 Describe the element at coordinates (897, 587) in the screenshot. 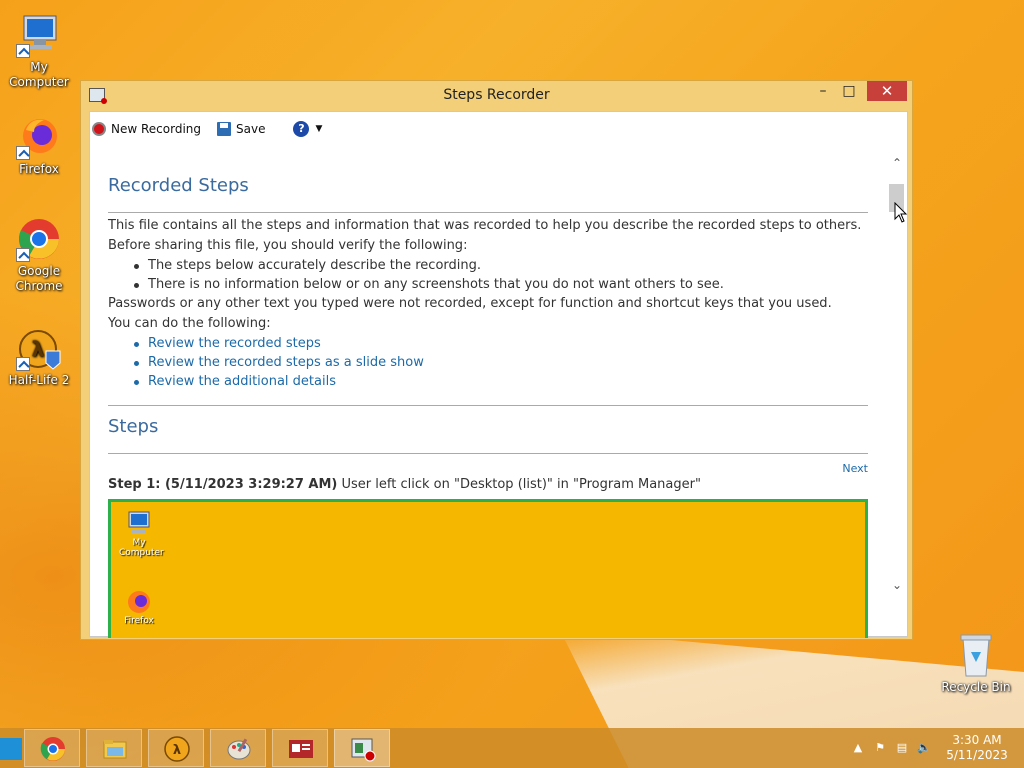

I see `scroll-down-icon: ⌄` at that location.